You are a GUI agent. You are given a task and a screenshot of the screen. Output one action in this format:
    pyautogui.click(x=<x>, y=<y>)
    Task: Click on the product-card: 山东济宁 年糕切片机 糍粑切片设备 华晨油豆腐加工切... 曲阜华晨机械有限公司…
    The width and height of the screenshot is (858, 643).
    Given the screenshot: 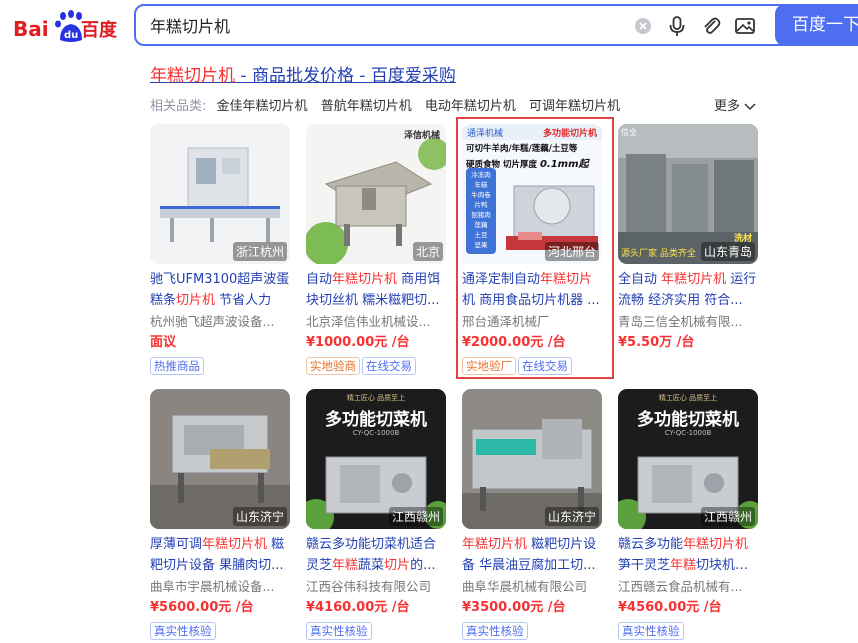 What is the action you would take?
    pyautogui.click(x=532, y=514)
    